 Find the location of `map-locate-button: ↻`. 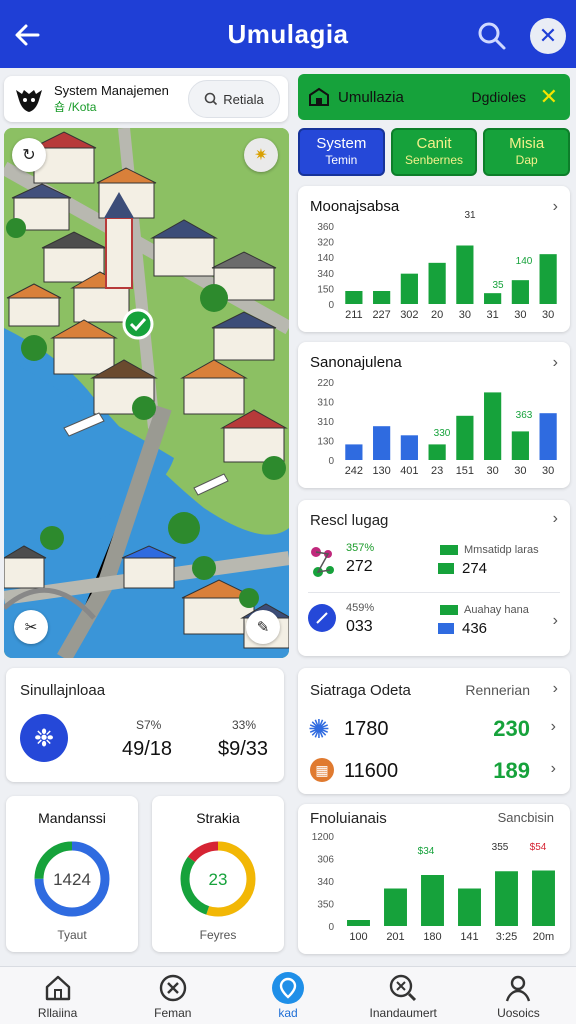

map-locate-button: ↻ is located at coordinates (29, 155).